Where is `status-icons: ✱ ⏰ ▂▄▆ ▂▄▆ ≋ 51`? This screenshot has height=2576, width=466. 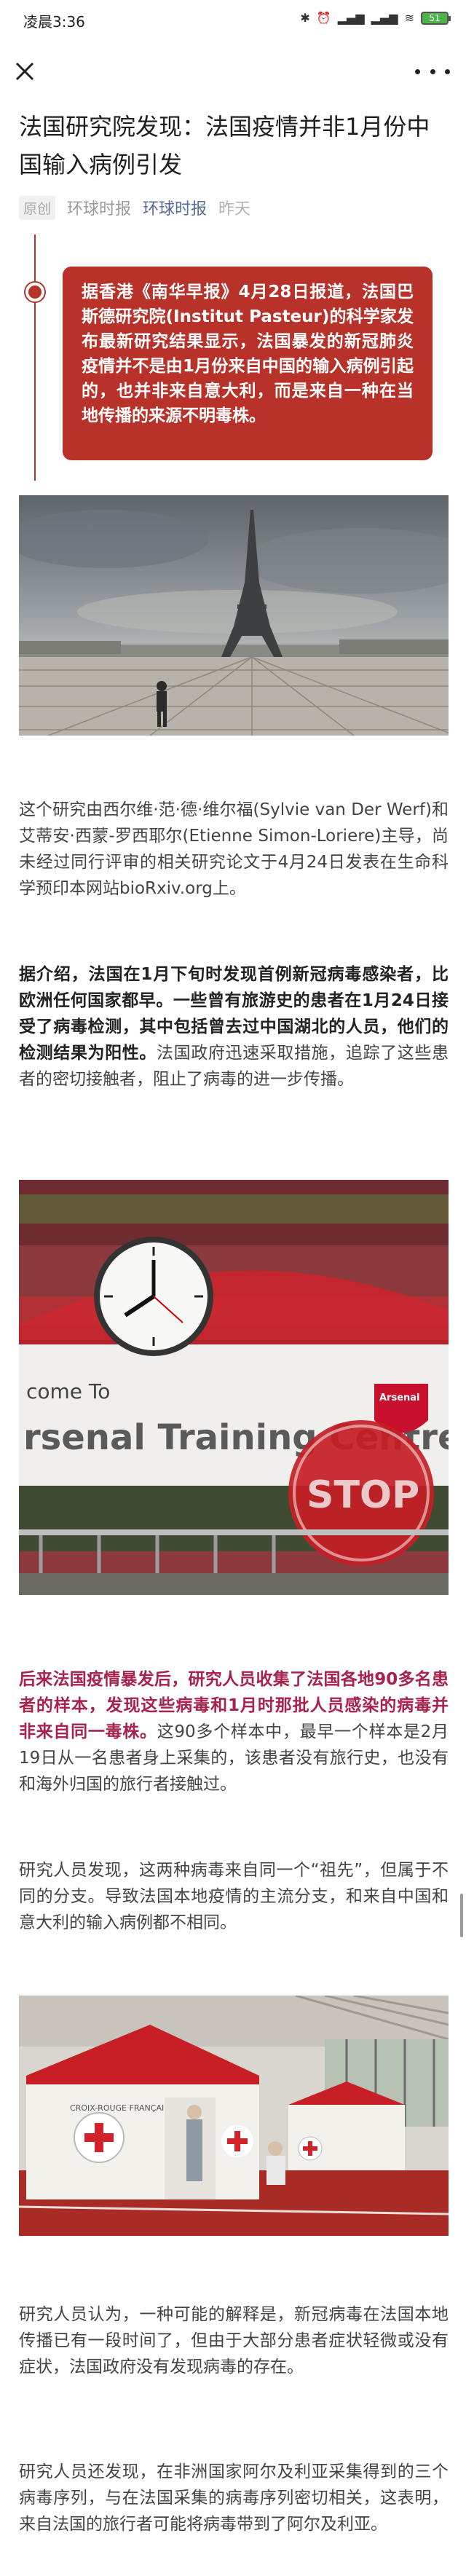
status-icons: ✱ ⏰ ▂▄▆ ▂▄▆ ≋ 51 is located at coordinates (375, 18).